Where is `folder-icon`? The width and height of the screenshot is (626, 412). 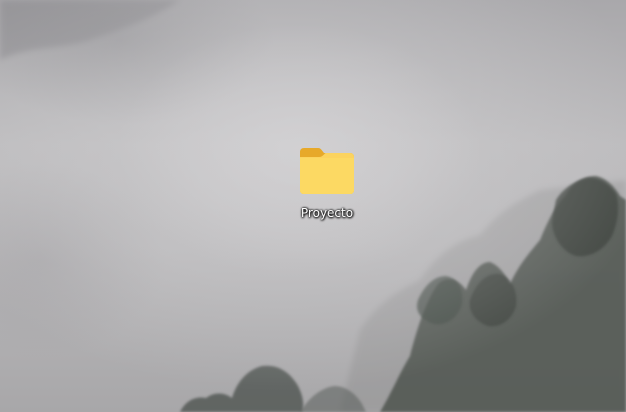 folder-icon is located at coordinates (327, 171).